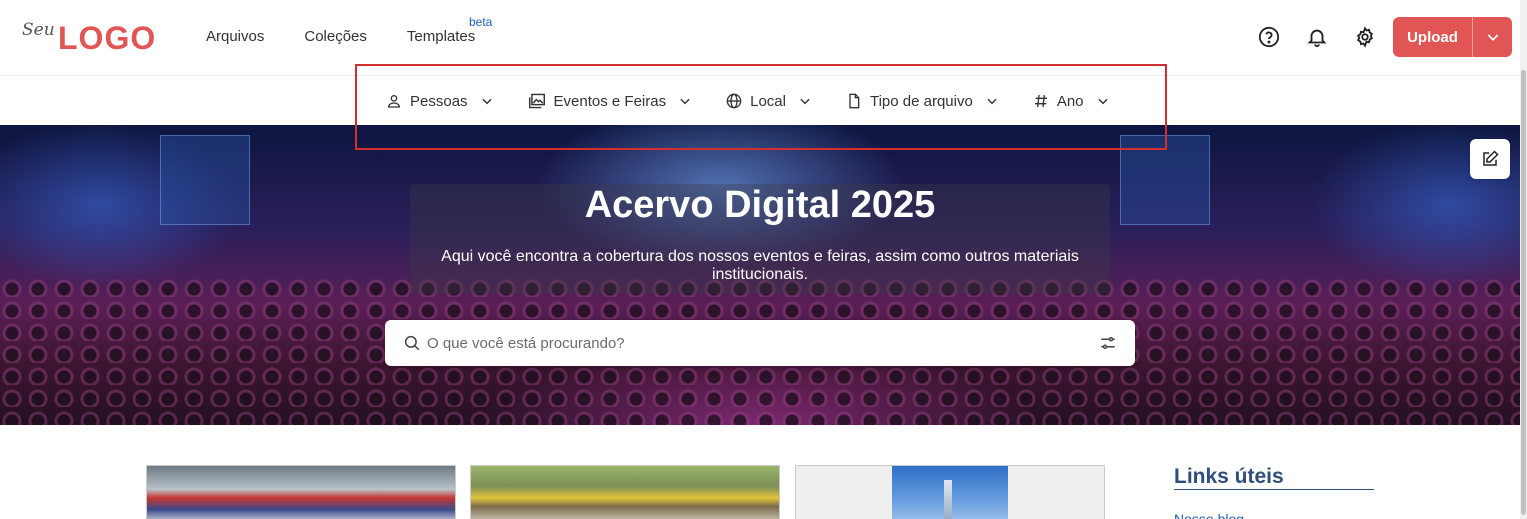 The height and width of the screenshot is (519, 1527). What do you see at coordinates (1165, 180) in the screenshot?
I see `hero-screen-right` at bounding box center [1165, 180].